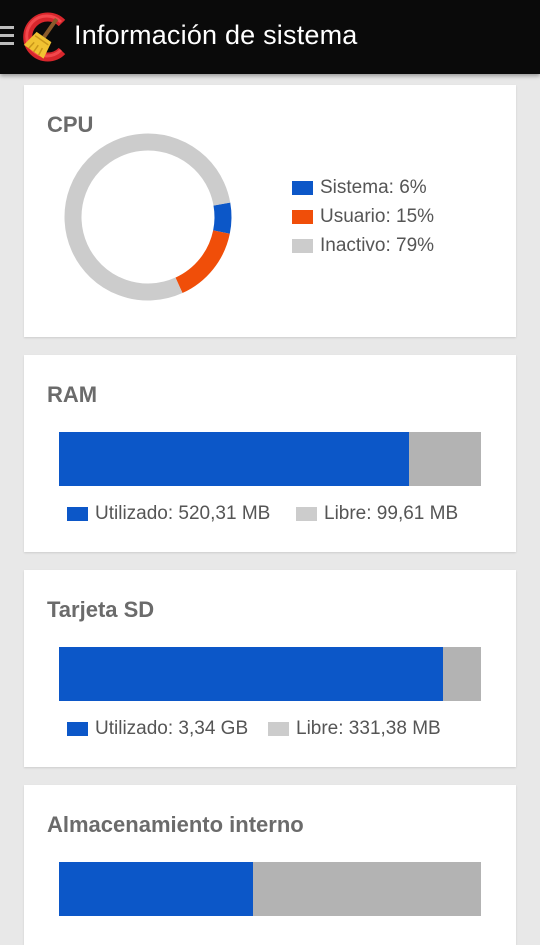  I want to click on legend-label: Inactivo: 79%, so click(377, 245).